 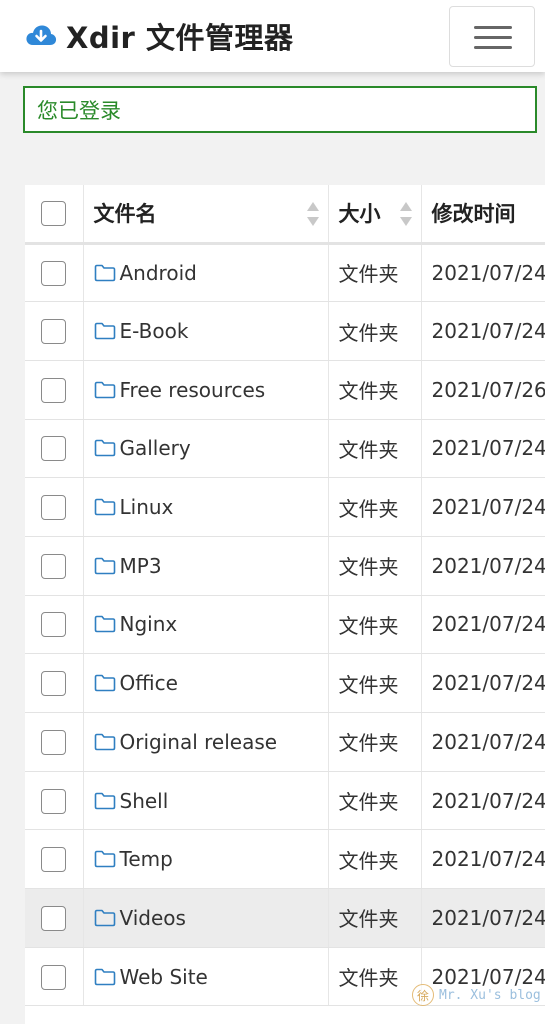 What do you see at coordinates (206, 683) in the screenshot?
I see `file-name-cell: Office` at bounding box center [206, 683].